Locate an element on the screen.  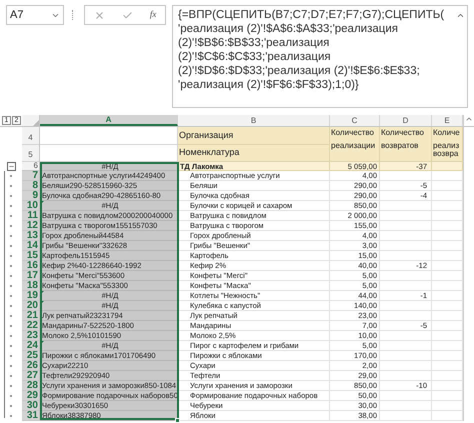
name-box: A7 is located at coordinates (35, 15).